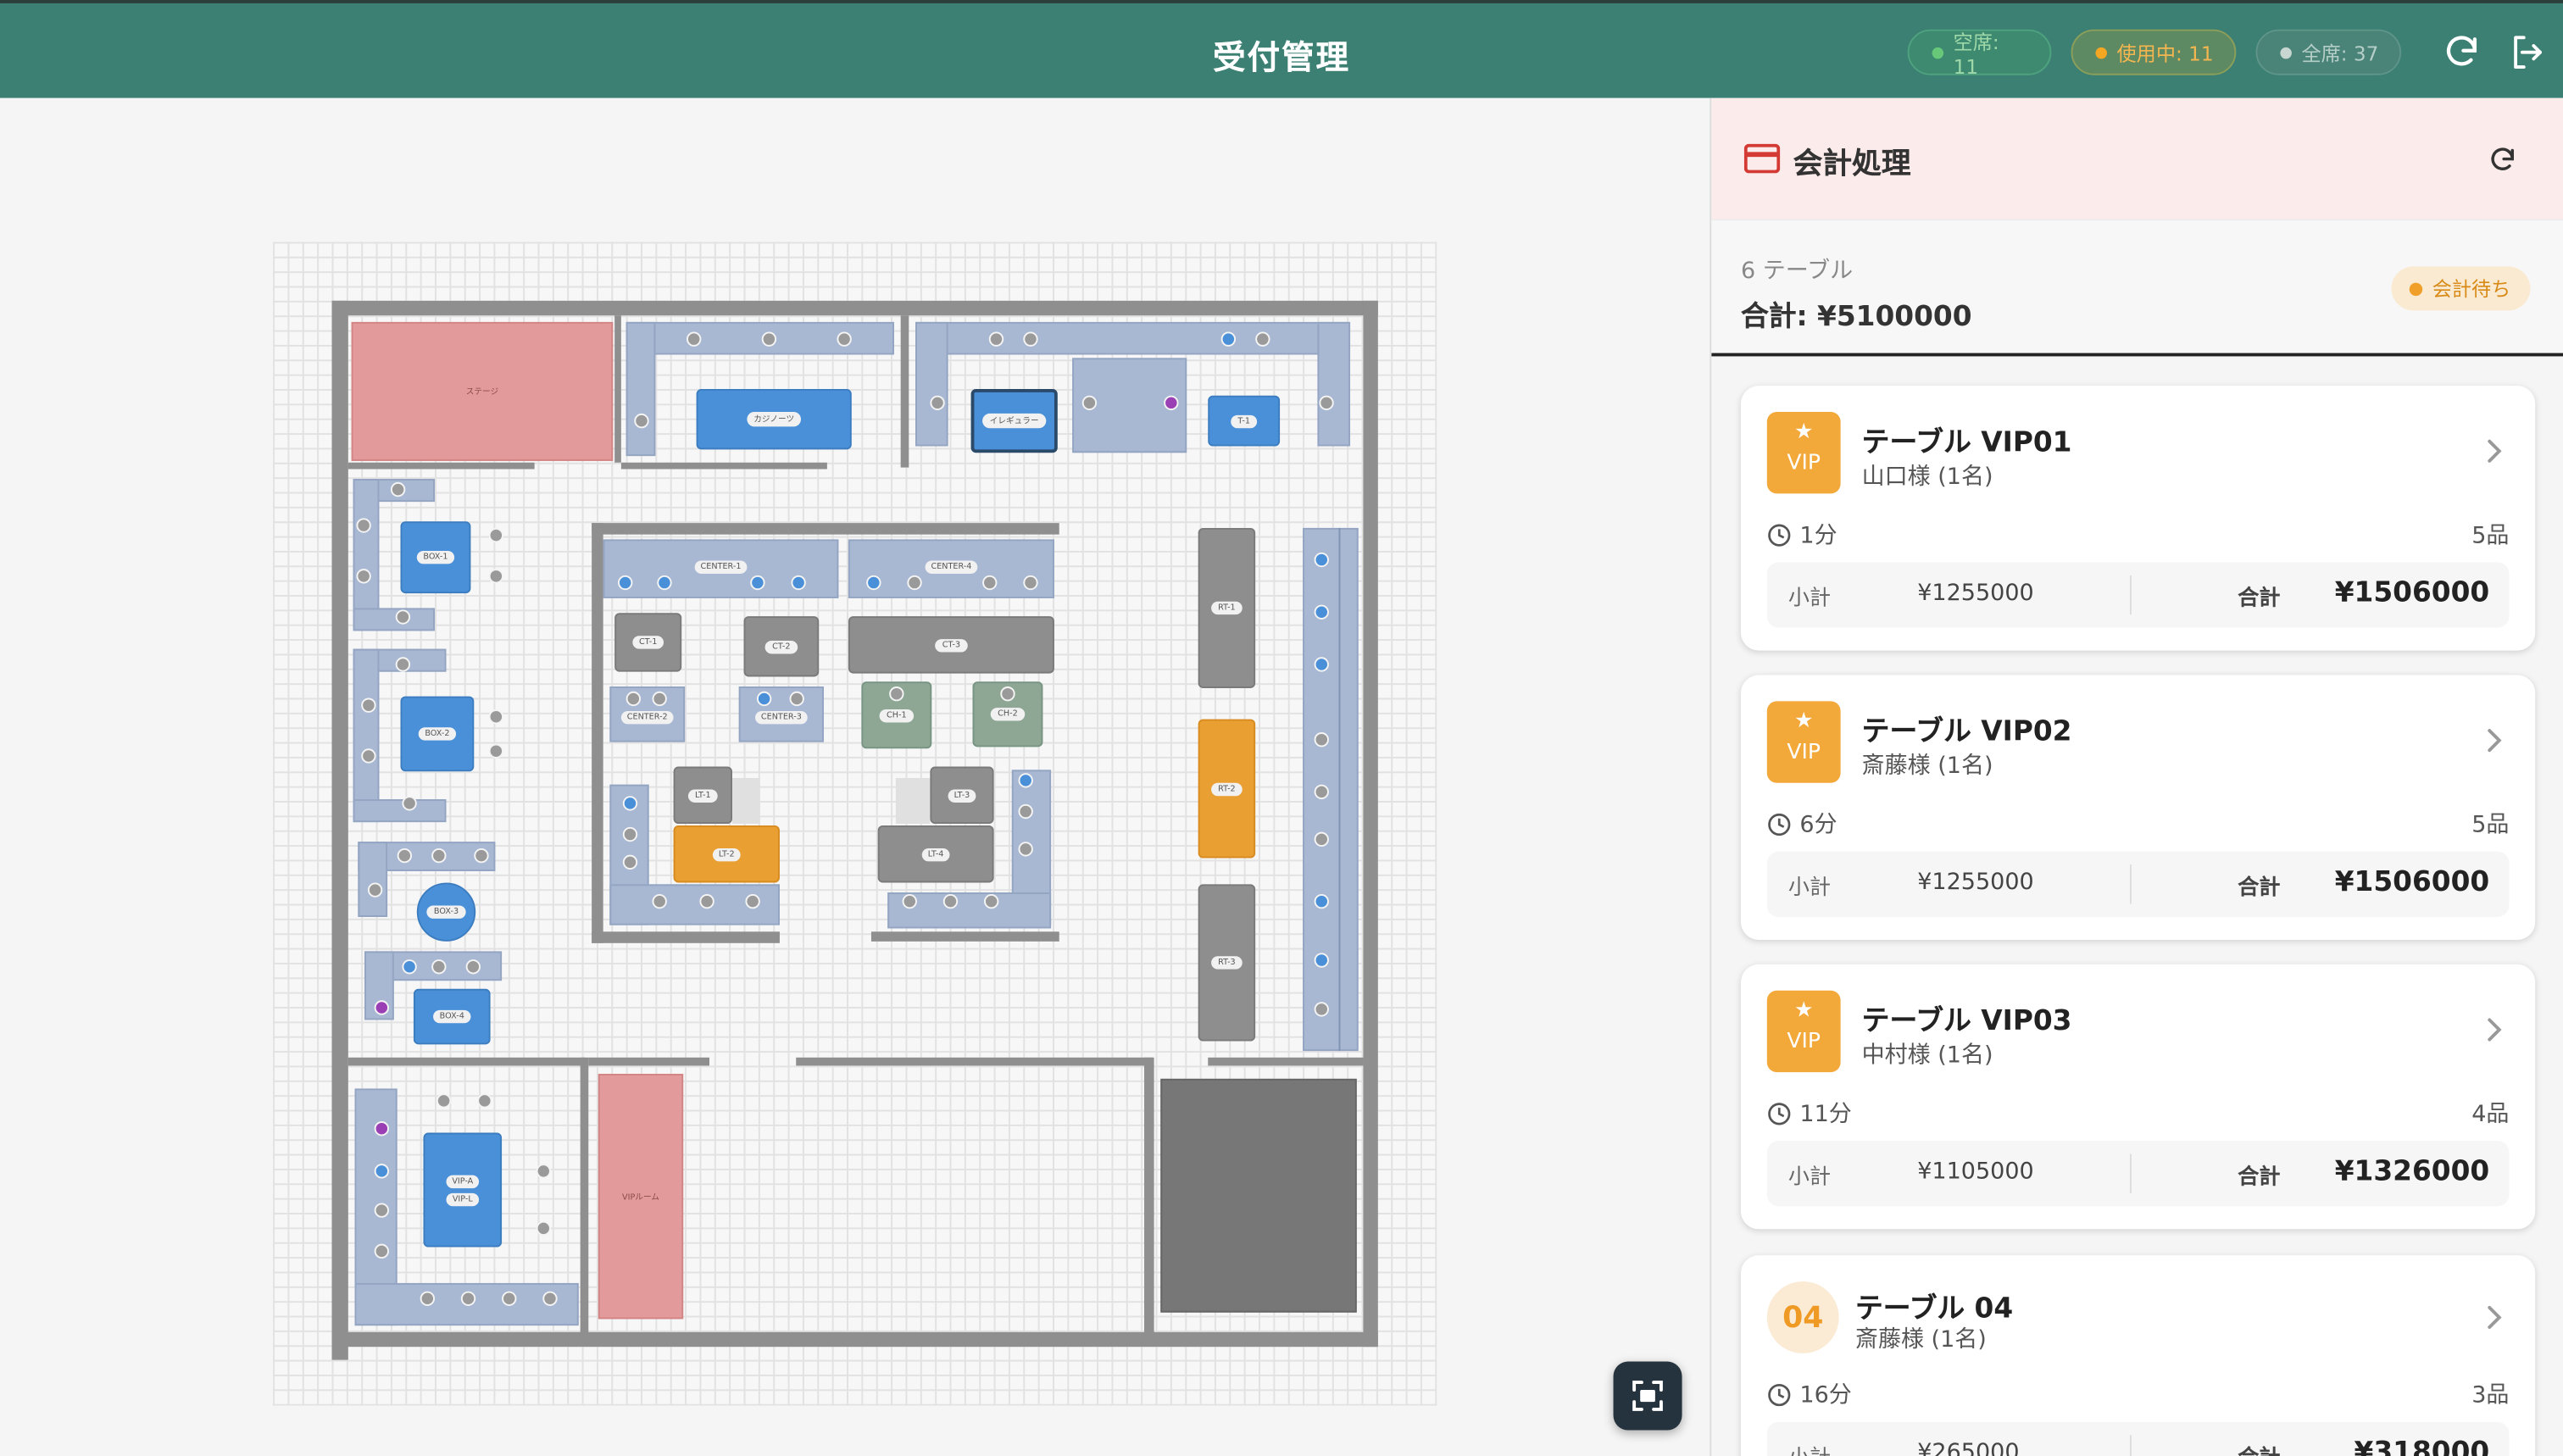  Describe the element at coordinates (936, 854) in the screenshot. I see `table-lt-4: LT-4` at that location.